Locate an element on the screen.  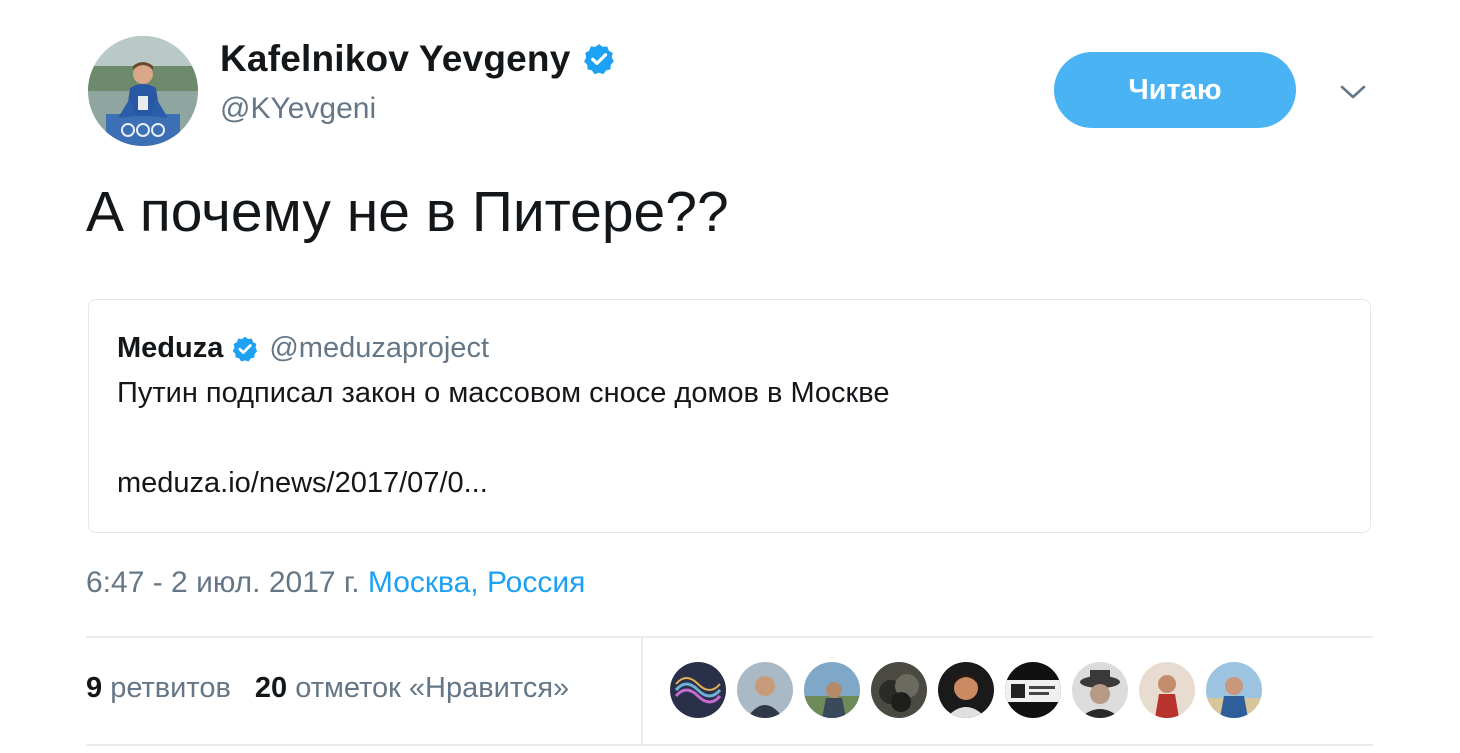
quoted-author-handle: @meduzaproject is located at coordinates (379, 348).